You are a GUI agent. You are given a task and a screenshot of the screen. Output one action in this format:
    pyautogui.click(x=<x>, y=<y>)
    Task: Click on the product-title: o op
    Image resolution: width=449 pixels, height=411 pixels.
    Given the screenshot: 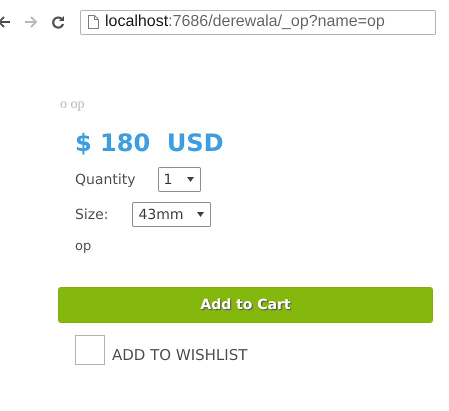 What is the action you would take?
    pyautogui.click(x=73, y=105)
    